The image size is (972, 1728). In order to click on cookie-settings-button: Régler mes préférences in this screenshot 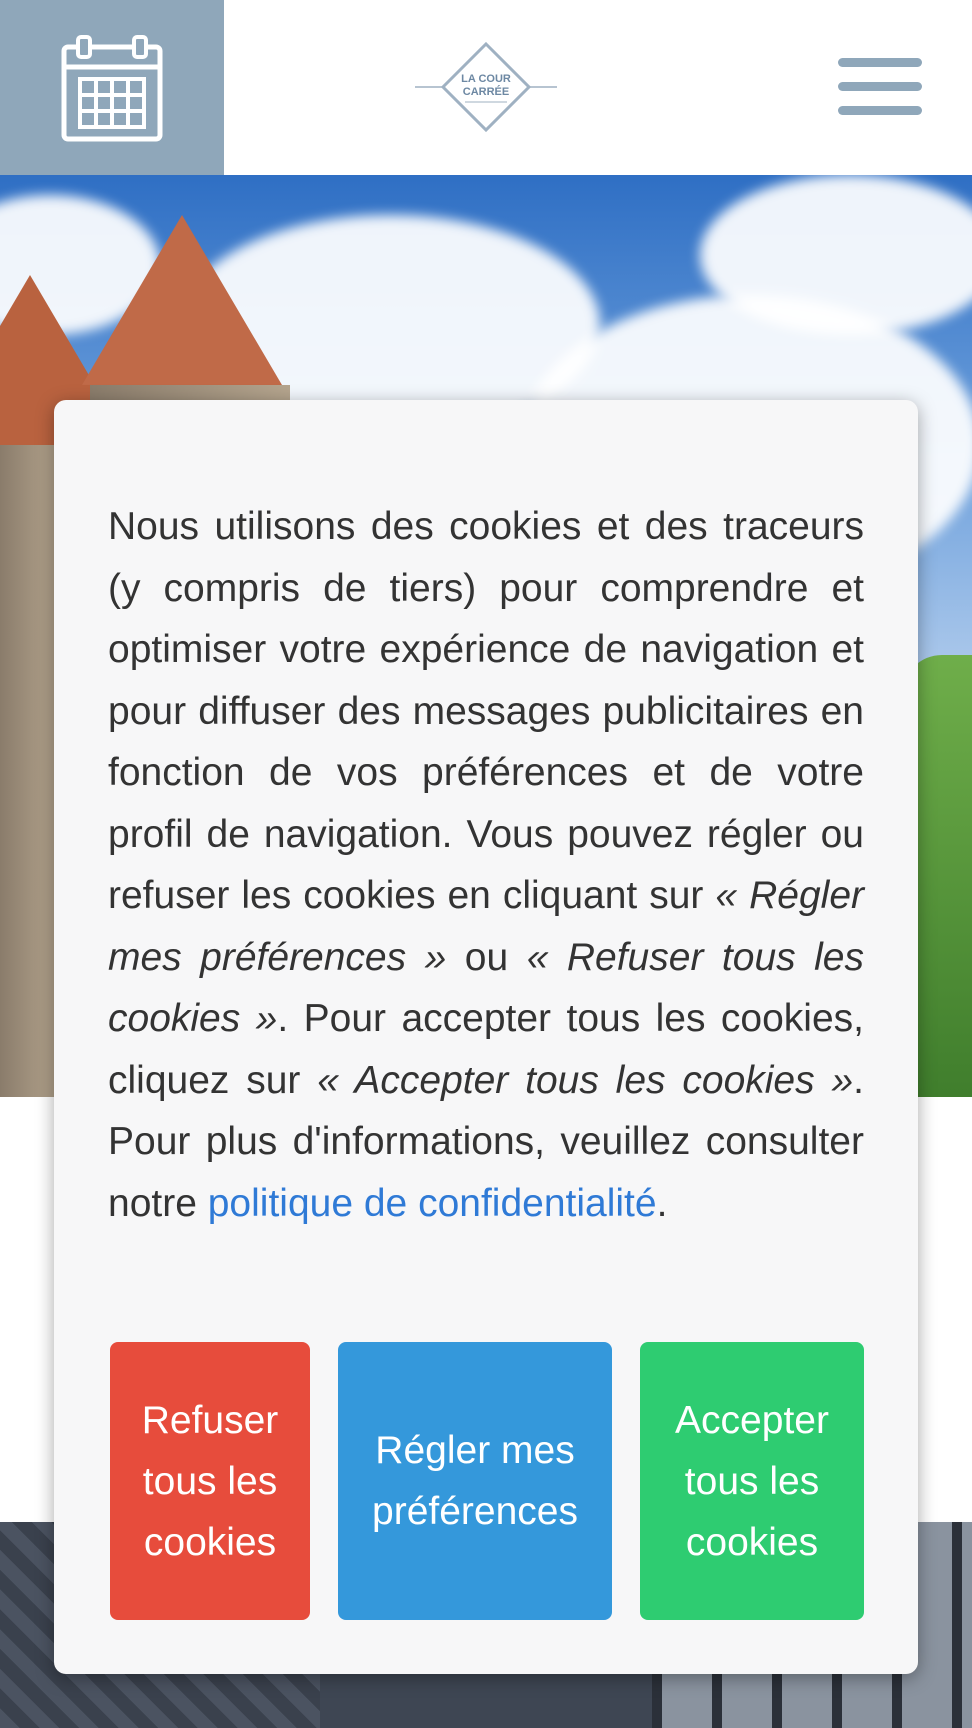, I will do `click(475, 1481)`.